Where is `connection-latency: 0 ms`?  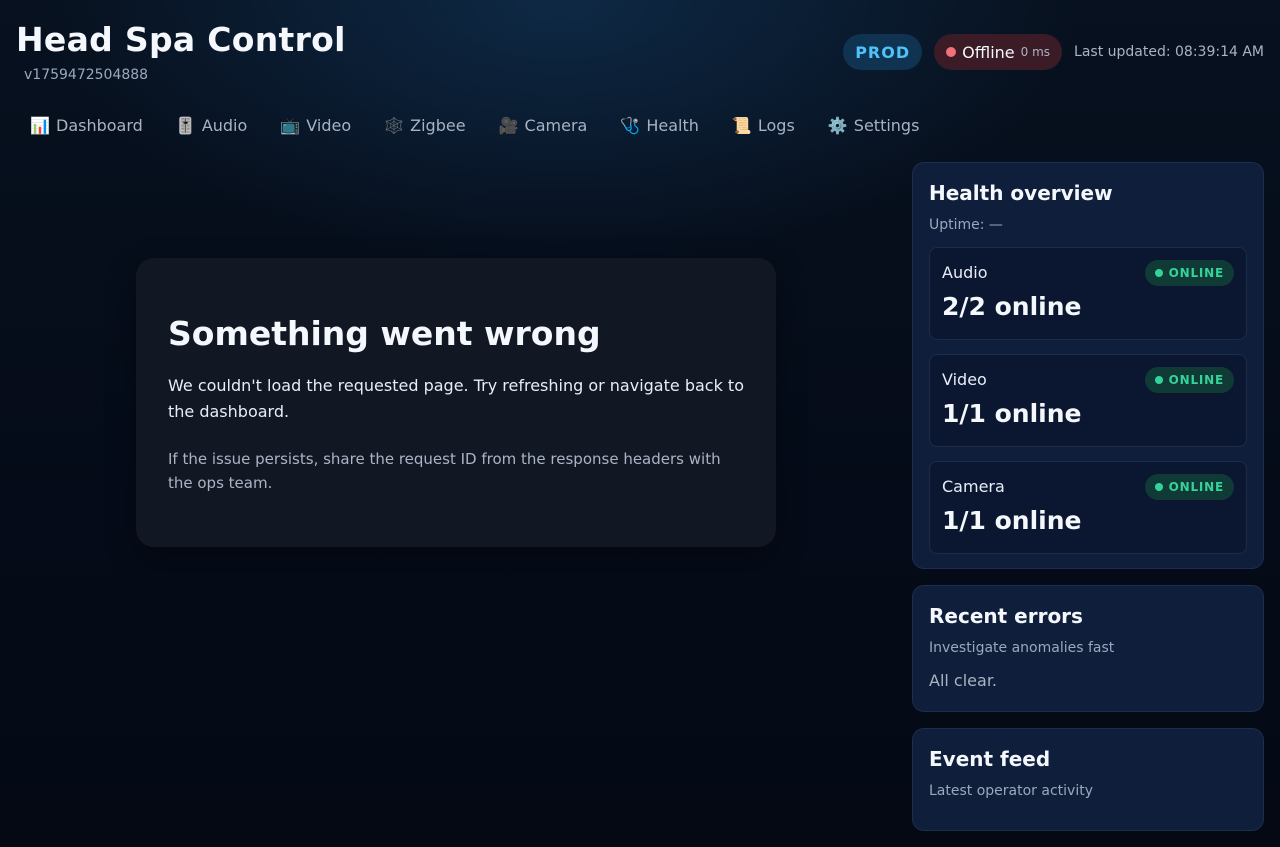
connection-latency: 0 ms is located at coordinates (1035, 52).